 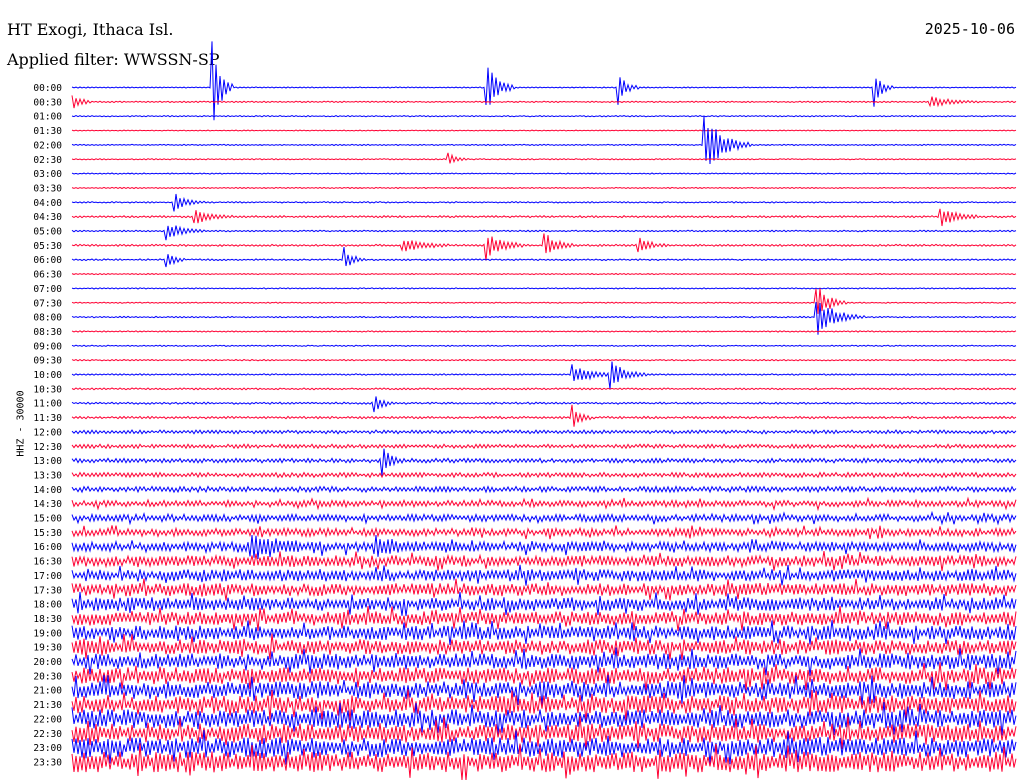 What do you see at coordinates (47, 117) in the screenshot?
I see `row-label-0100: 01:00` at bounding box center [47, 117].